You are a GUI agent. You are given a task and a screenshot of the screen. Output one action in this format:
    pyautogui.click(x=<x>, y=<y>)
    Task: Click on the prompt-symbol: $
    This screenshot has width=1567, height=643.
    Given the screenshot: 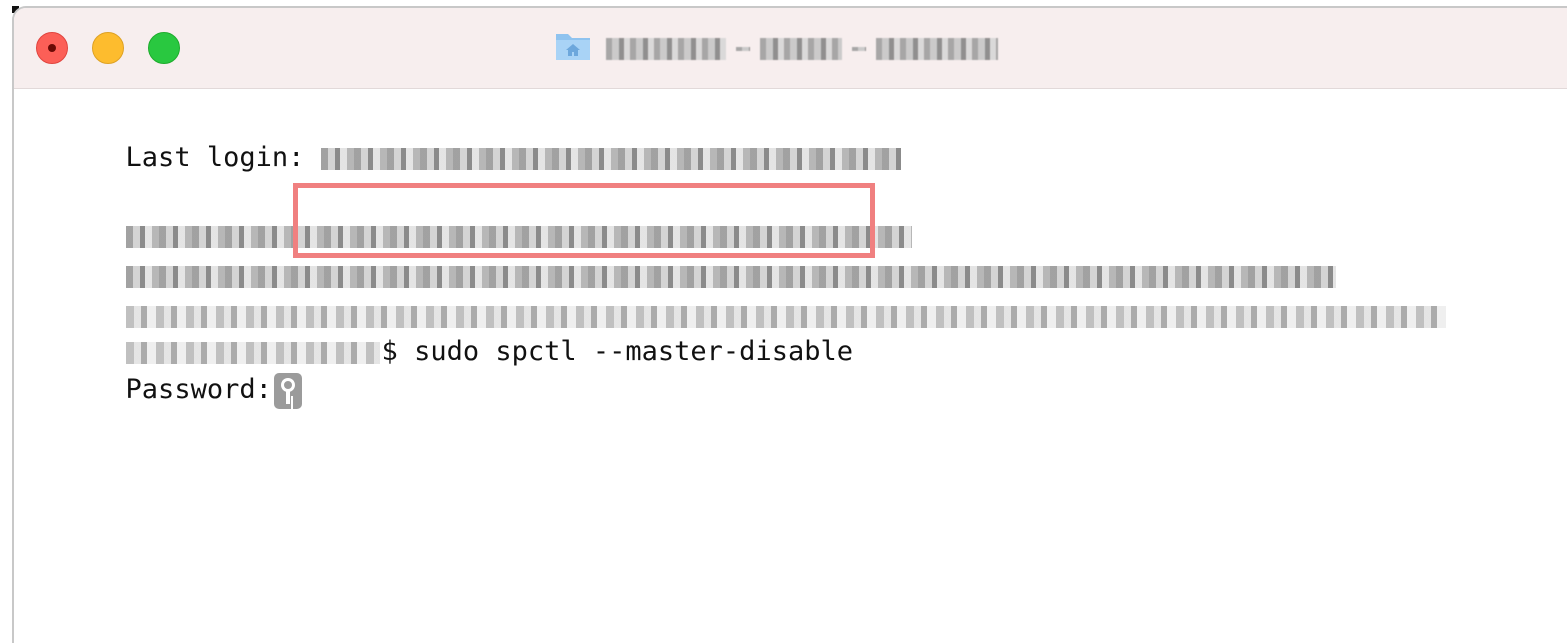 What is the action you would take?
    pyautogui.click(x=389, y=351)
    